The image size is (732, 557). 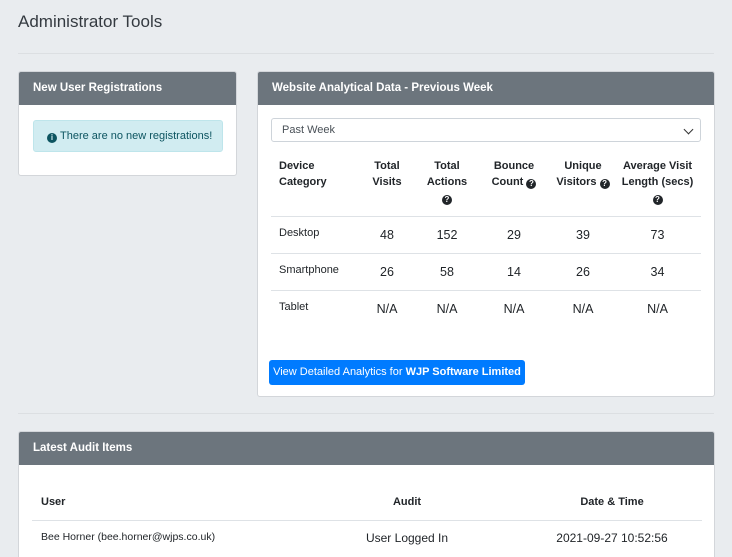 What do you see at coordinates (688, 129) in the screenshot?
I see `chevron-down-icon` at bounding box center [688, 129].